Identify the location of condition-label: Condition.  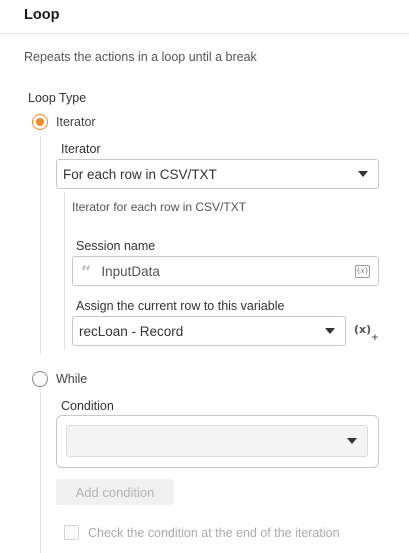
(87, 406).